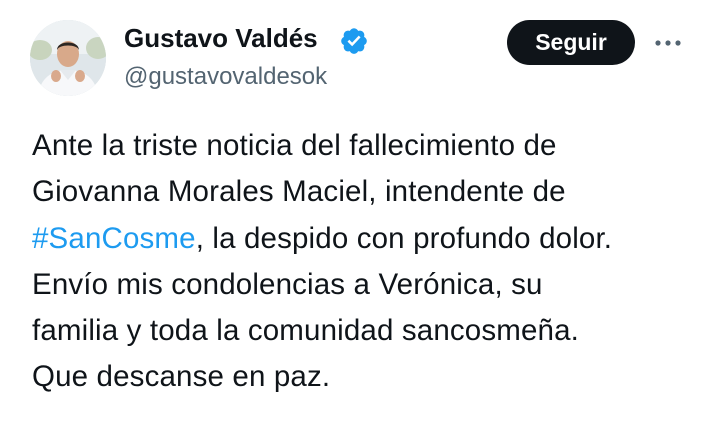  I want to click on tweet-text-line: Envío mis condolencias a Verónica, su, so click(287, 284).